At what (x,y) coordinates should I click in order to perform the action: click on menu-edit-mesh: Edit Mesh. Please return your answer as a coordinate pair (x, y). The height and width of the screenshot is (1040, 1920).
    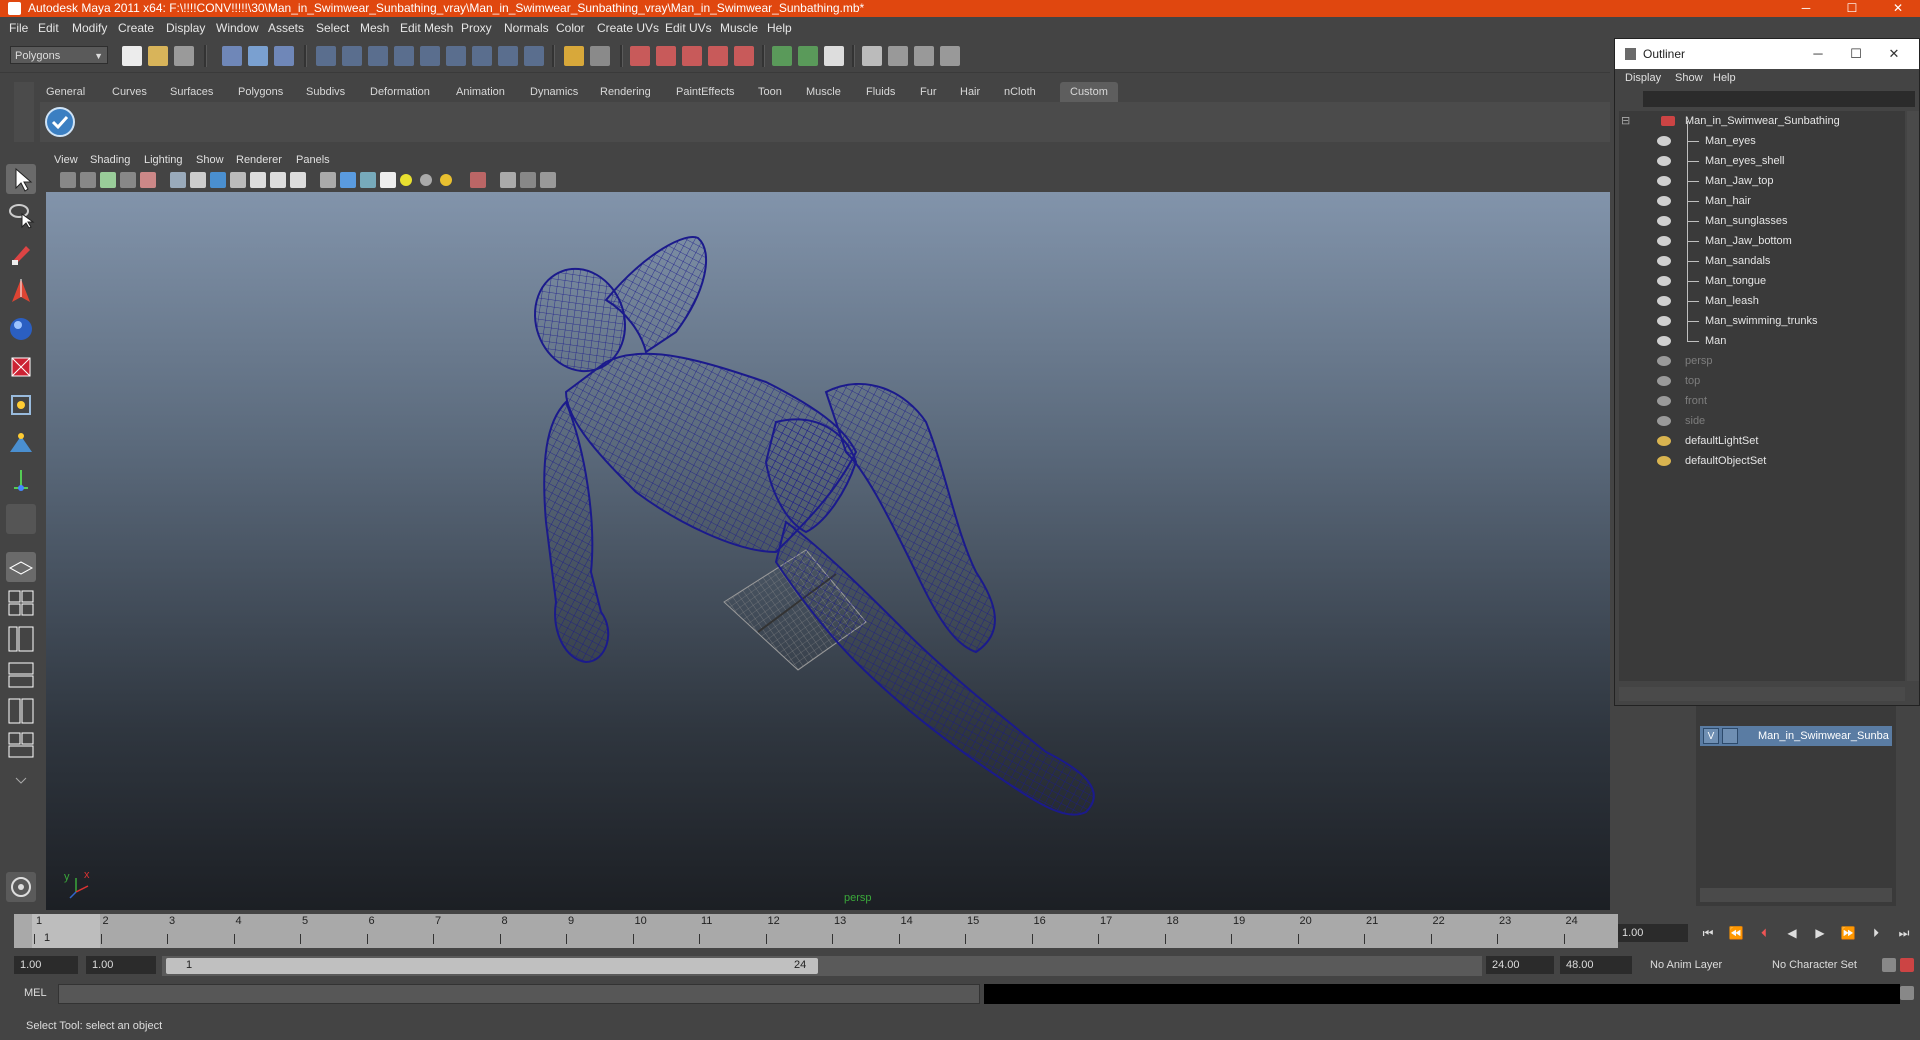
    Looking at the image, I should click on (426, 28).